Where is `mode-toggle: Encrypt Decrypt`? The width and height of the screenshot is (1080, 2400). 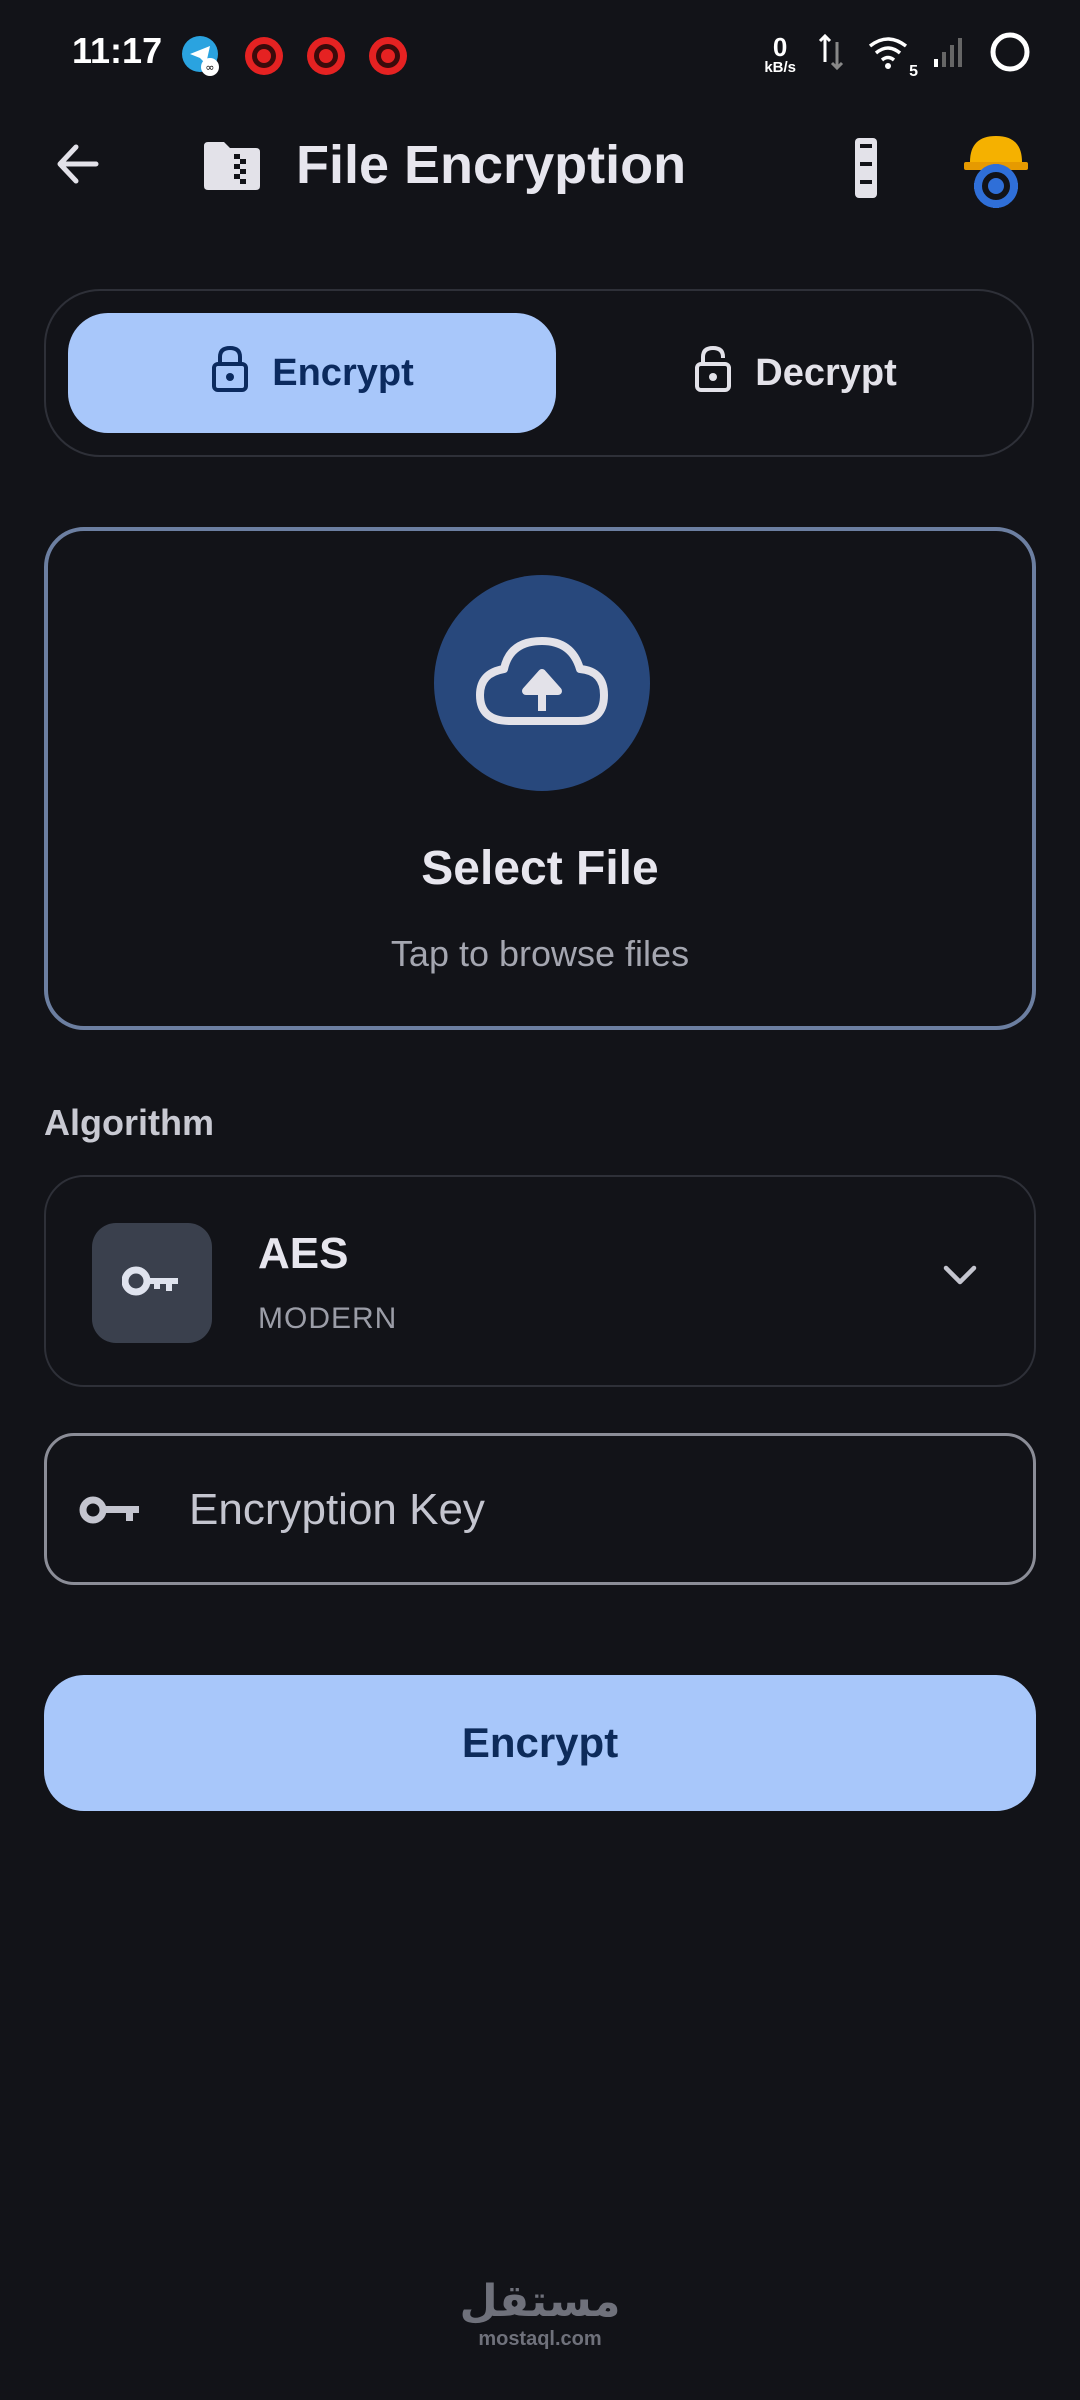
mode-toggle: Encrypt Decrypt is located at coordinates (539, 373).